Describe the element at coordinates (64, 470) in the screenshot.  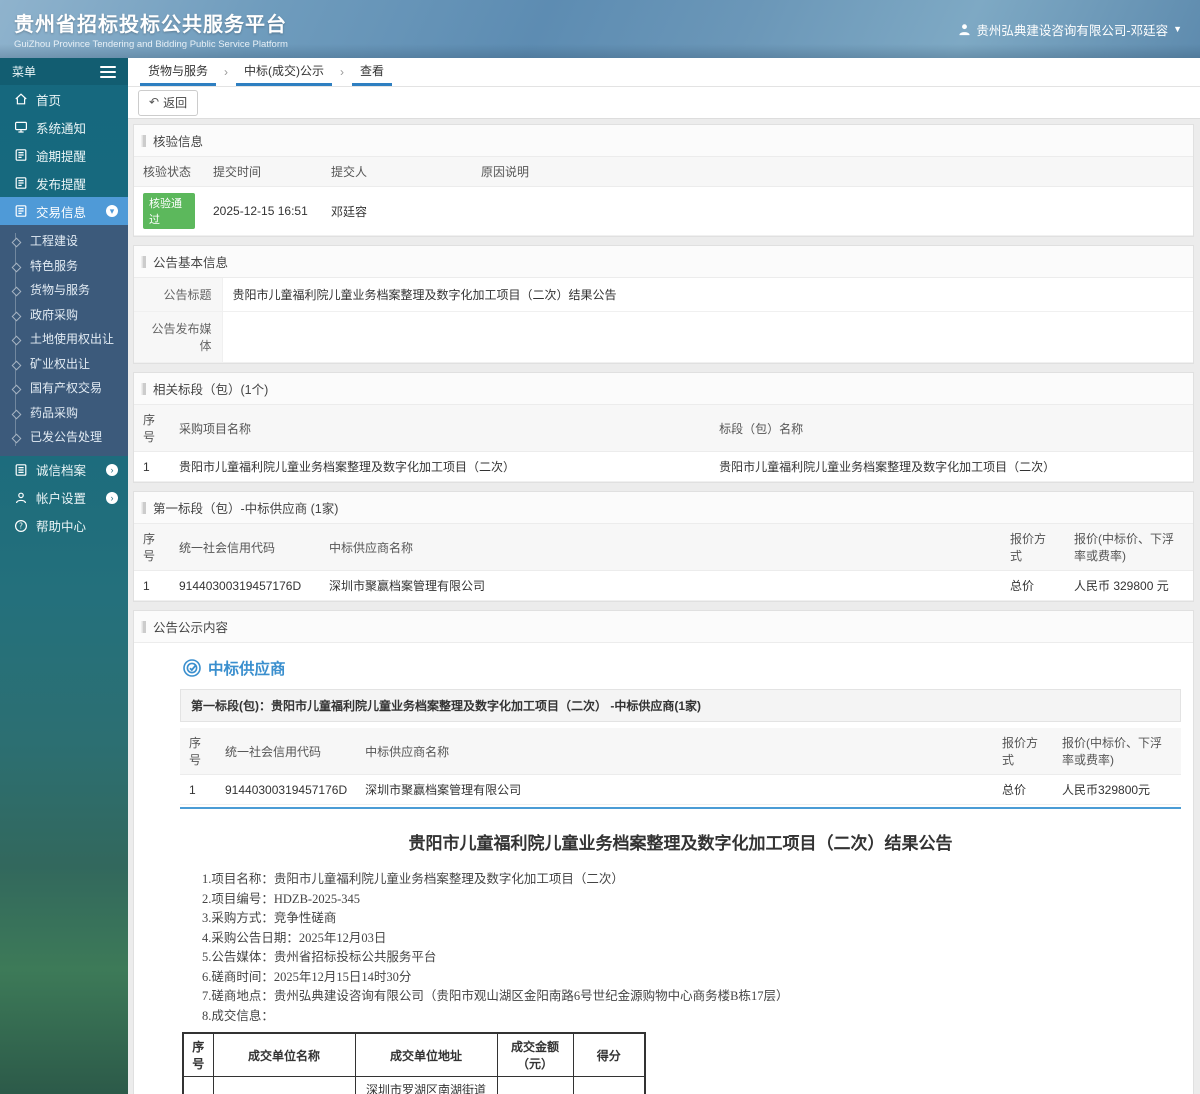
I see `sidebar-item-credit-archive: 诚信档案 ›` at that location.